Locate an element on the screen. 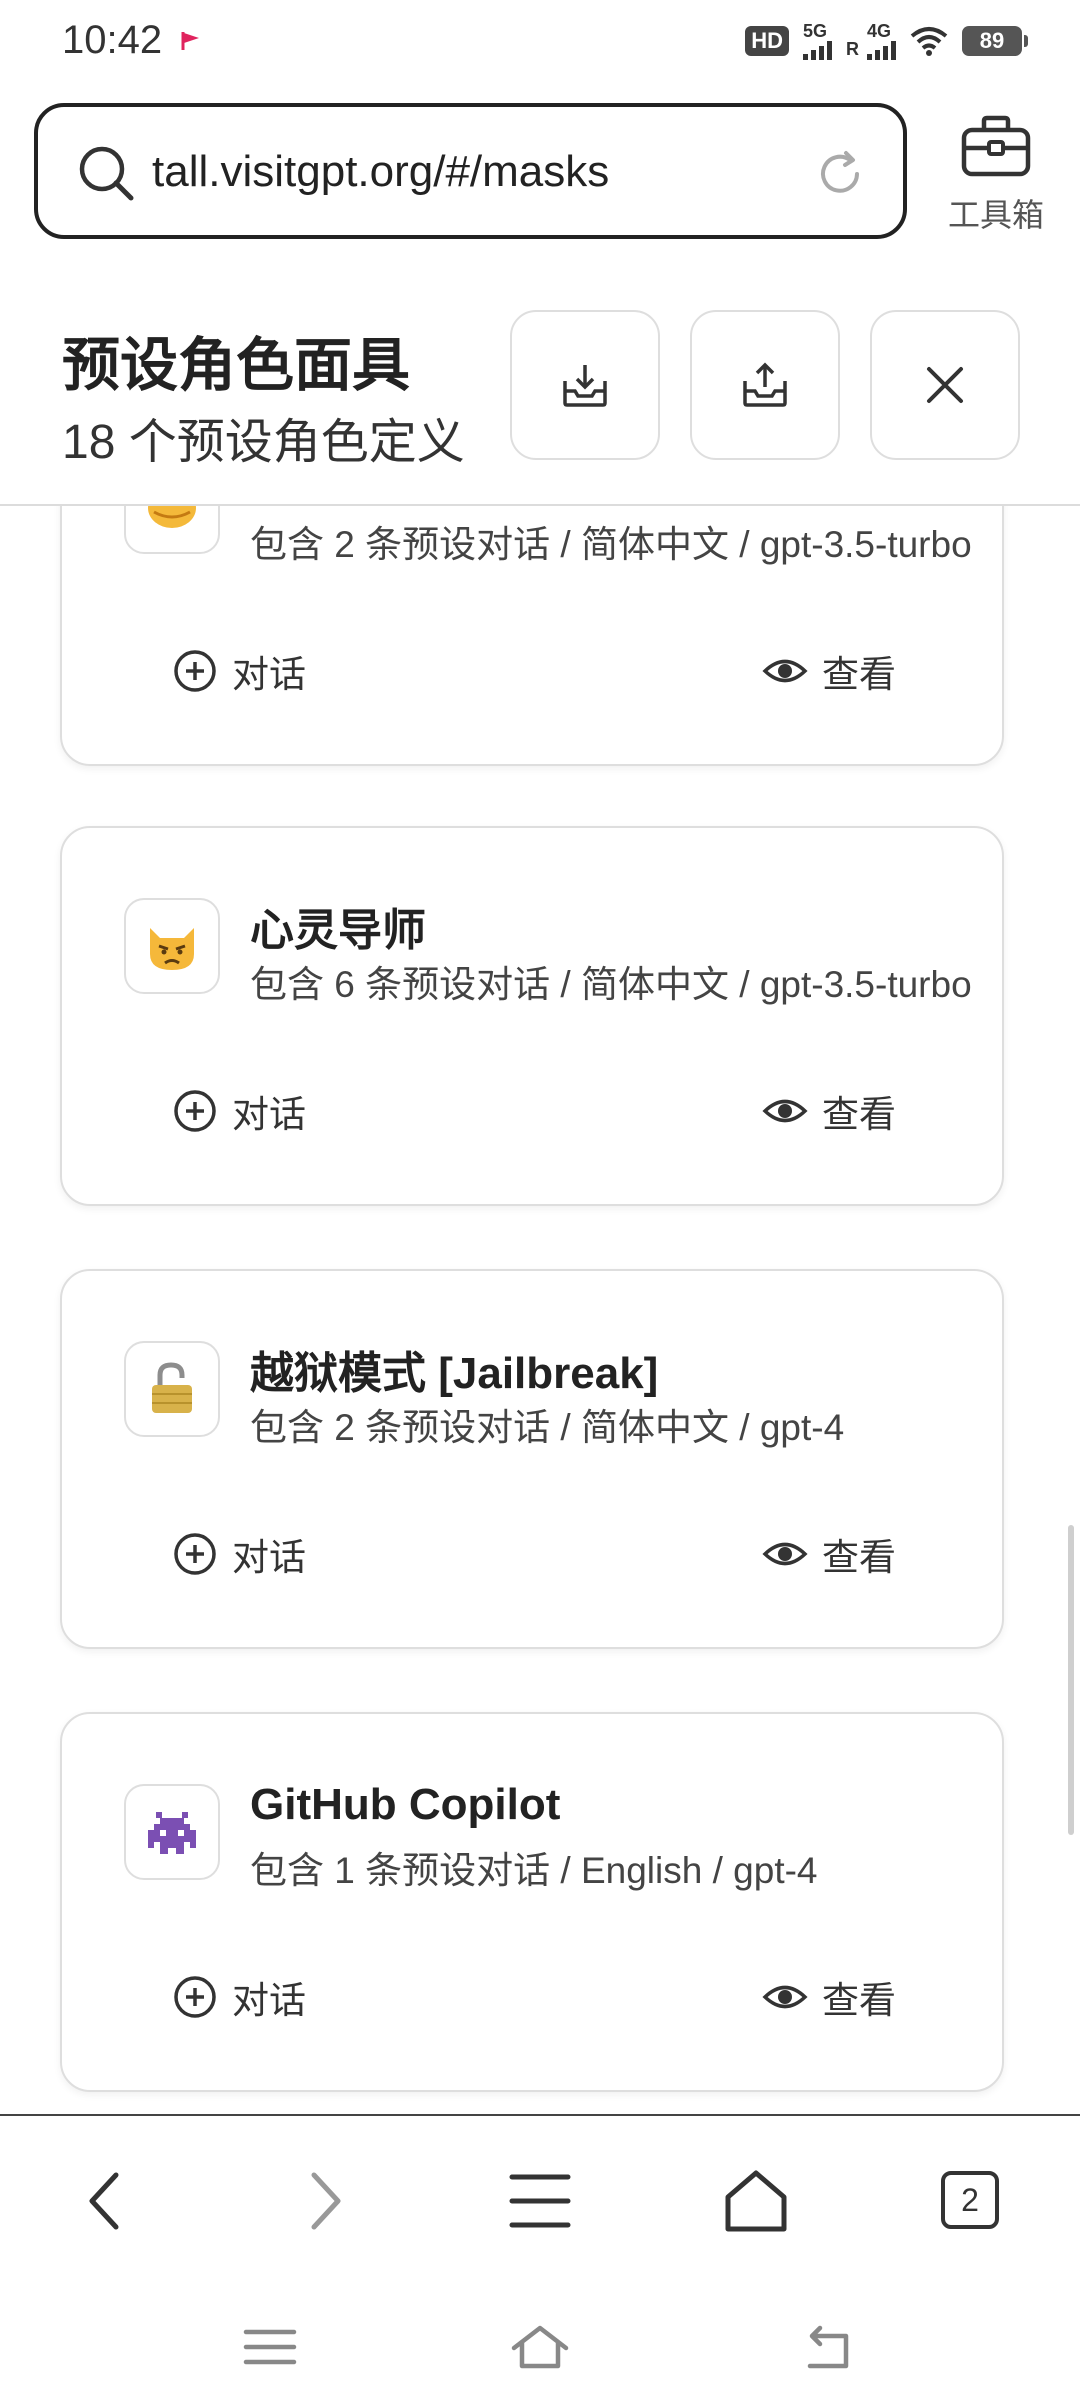 This screenshot has width=1080, height=2408. hd-badge: HD is located at coordinates (767, 41).